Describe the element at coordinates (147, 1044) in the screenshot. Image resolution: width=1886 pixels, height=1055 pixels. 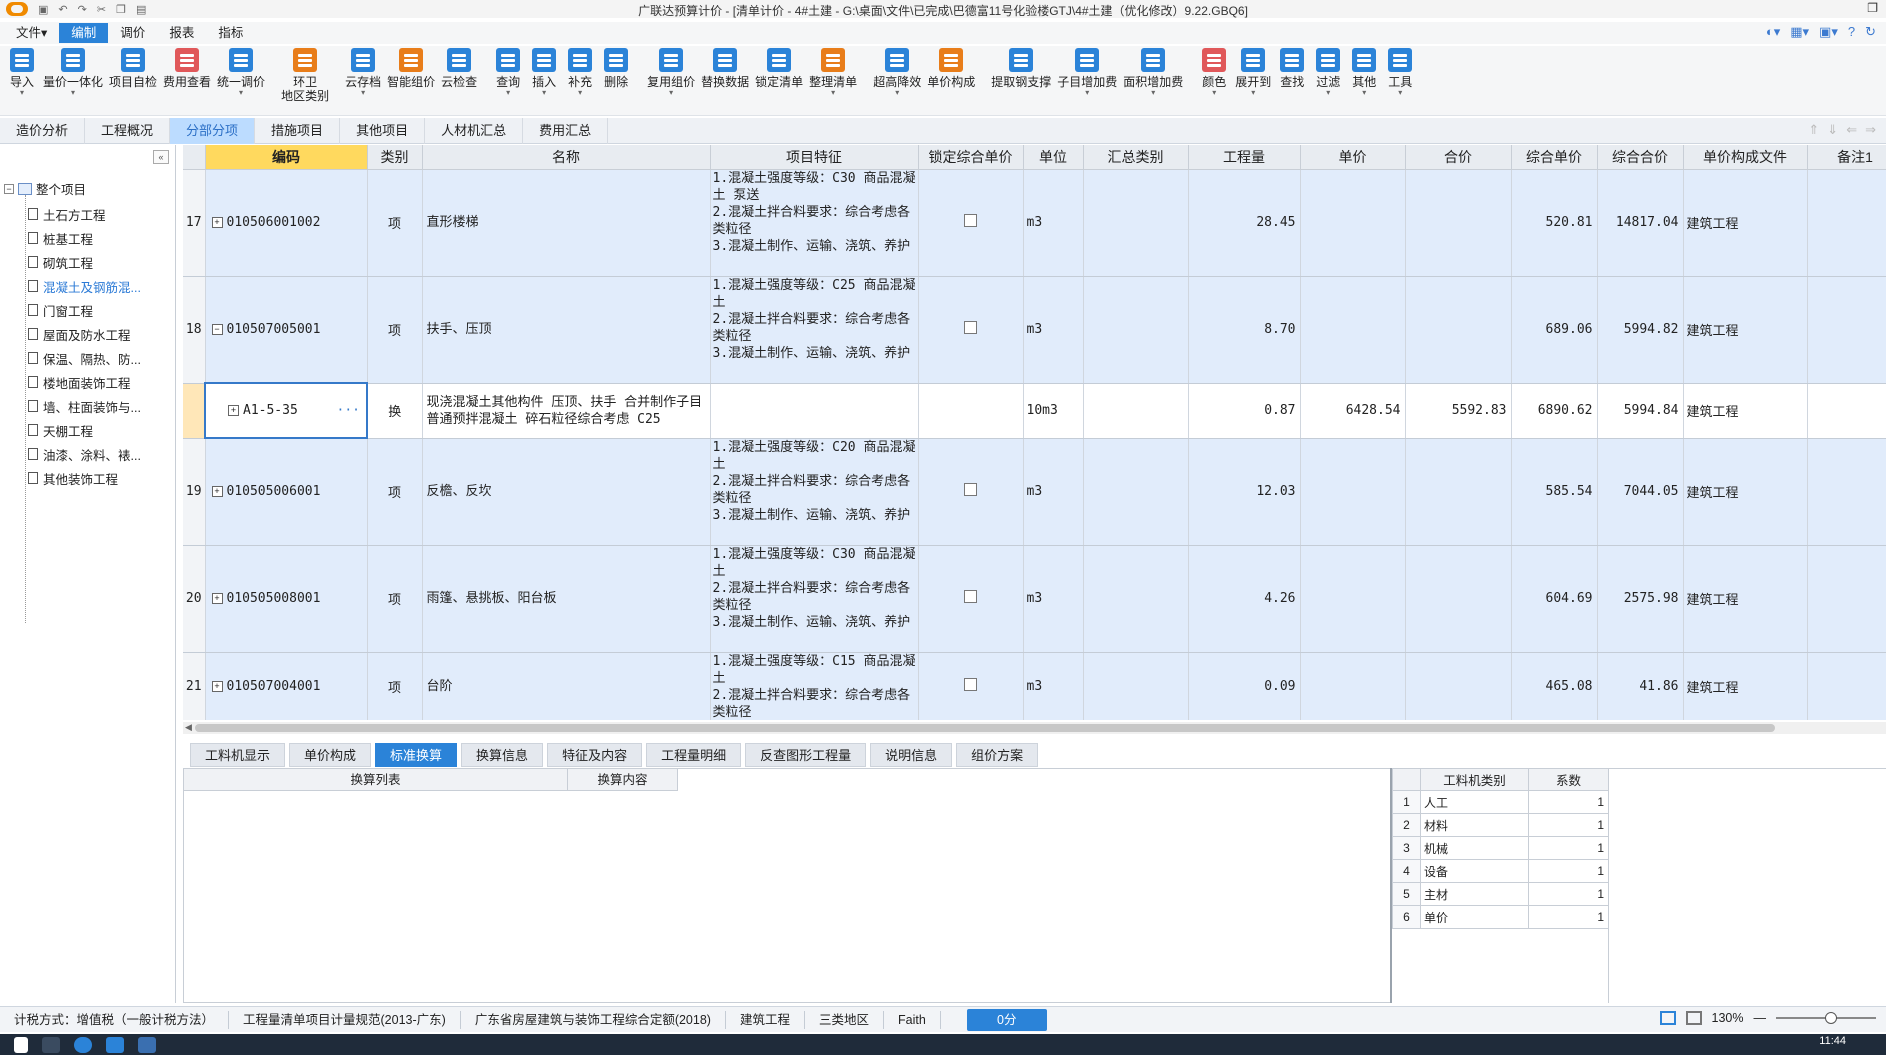
I see `text-app-icon` at that location.